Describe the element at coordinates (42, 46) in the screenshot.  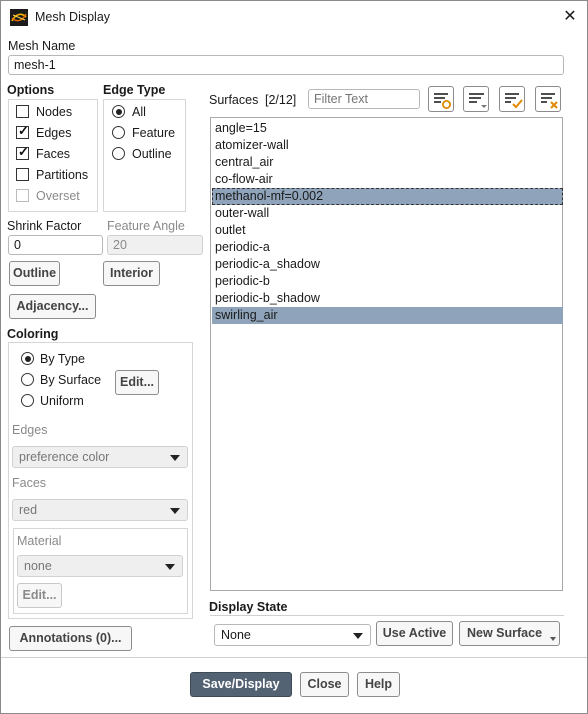
I see `mesh-name-label: Mesh Name` at that location.